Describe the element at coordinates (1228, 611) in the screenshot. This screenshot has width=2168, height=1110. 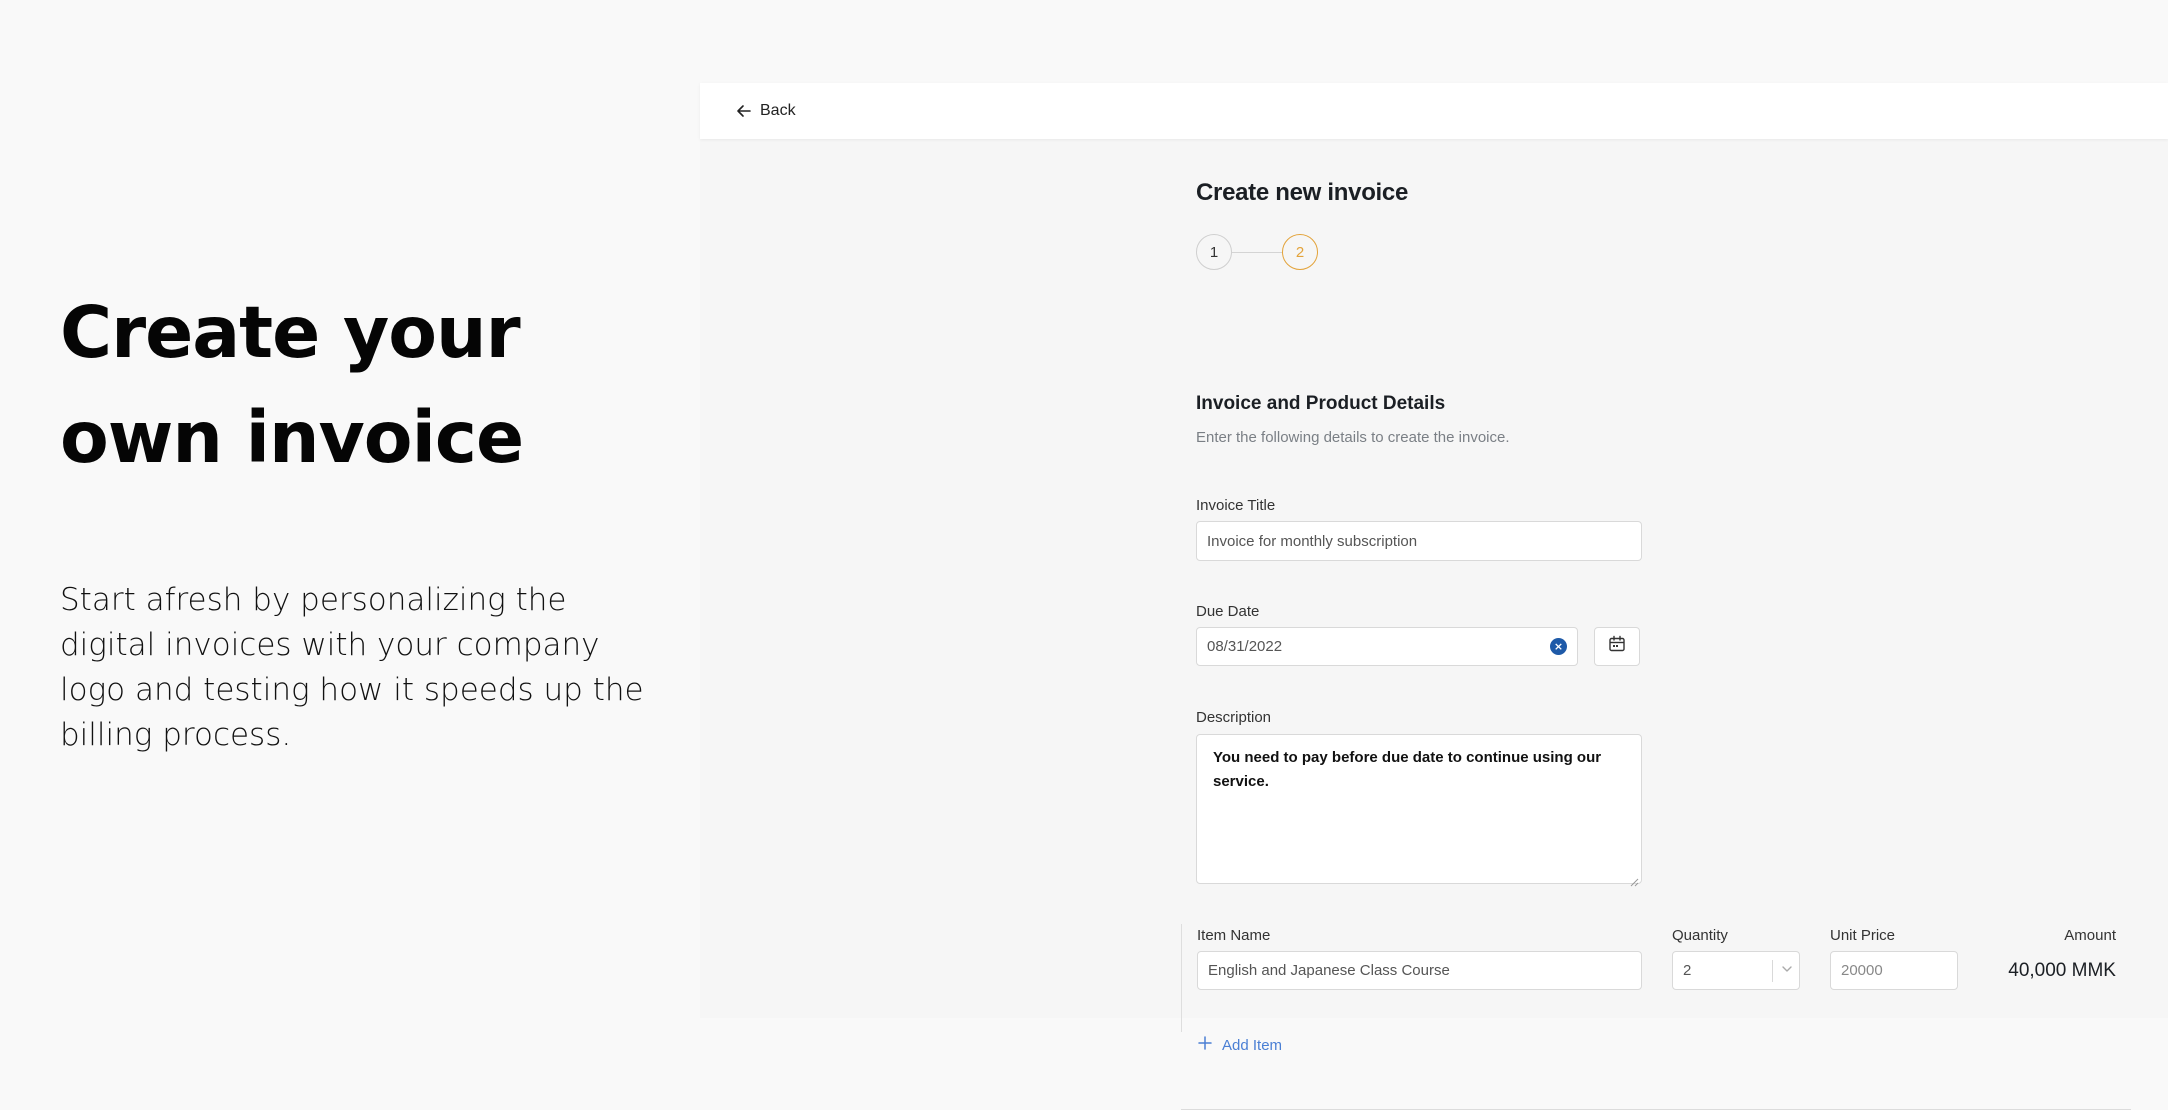
I see `due-date-label: Due Date` at that location.